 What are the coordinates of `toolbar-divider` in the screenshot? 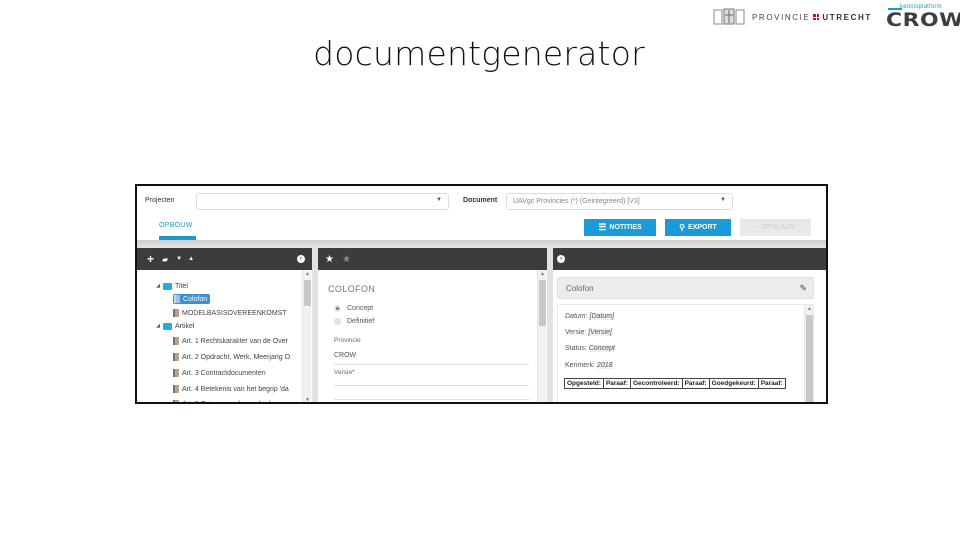 It's located at (481, 244).